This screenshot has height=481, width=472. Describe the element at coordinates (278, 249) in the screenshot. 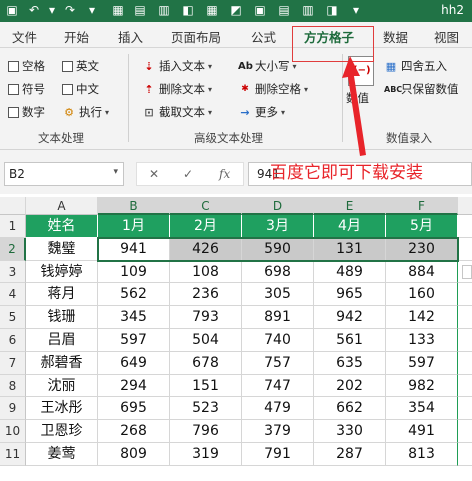

I see `table-cell: 590` at that location.